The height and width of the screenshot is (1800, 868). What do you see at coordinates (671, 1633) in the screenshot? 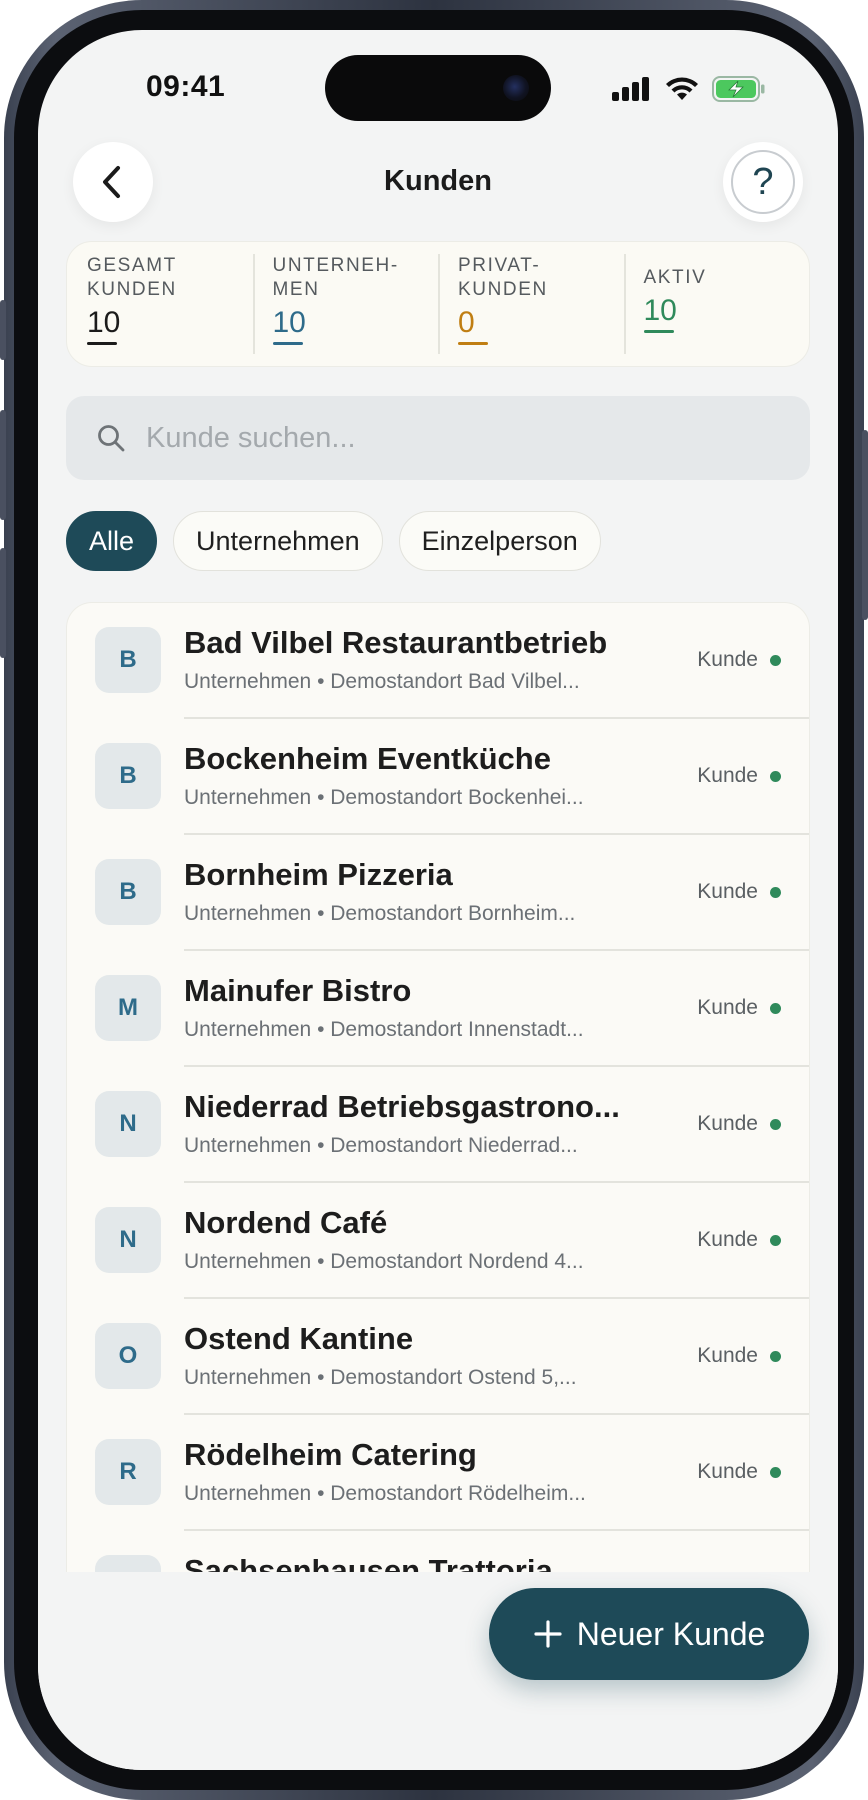
I see `new-customer-label: Neuer Kunde` at bounding box center [671, 1633].